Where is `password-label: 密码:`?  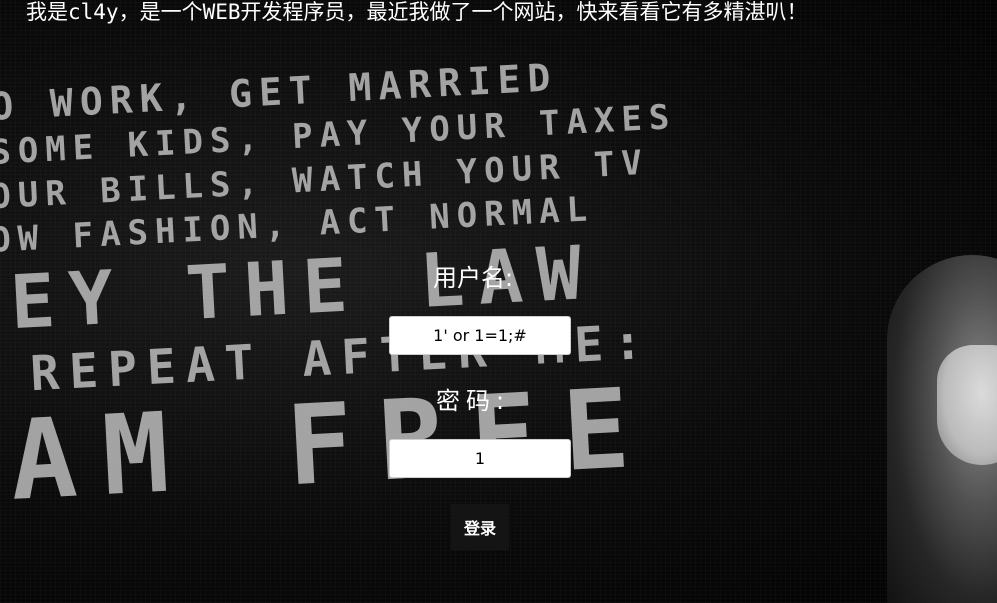
password-label: 密码: is located at coordinates (473, 401).